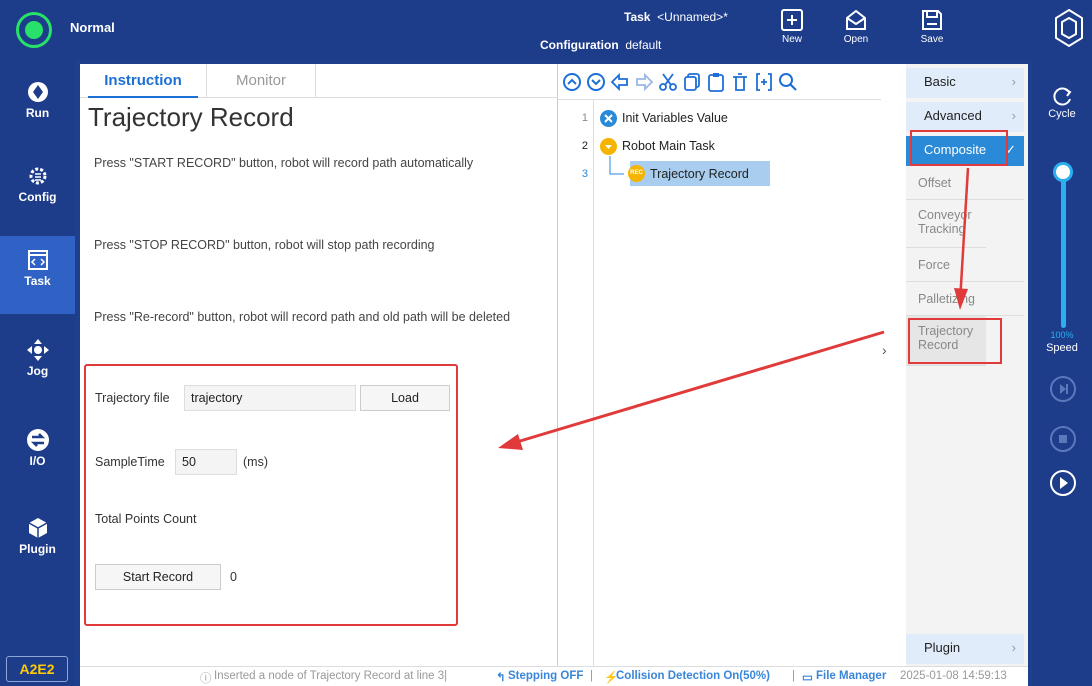  What do you see at coordinates (792, 20) in the screenshot?
I see `new-file-icon` at bounding box center [792, 20].